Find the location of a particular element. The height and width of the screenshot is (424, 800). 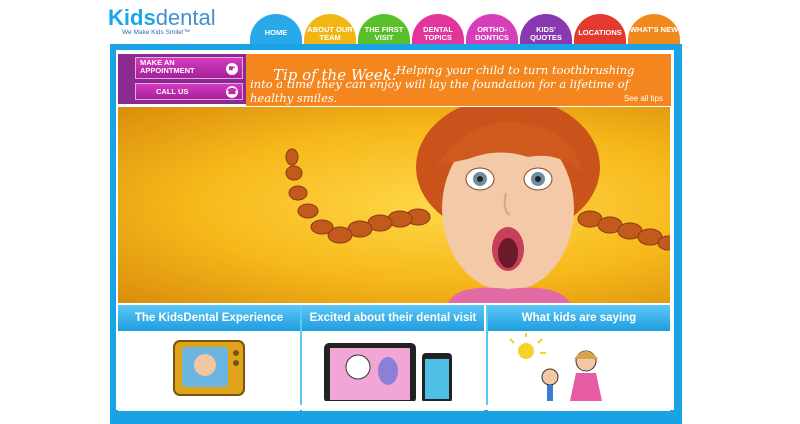

dental-visit-panel is located at coordinates (393, 371).